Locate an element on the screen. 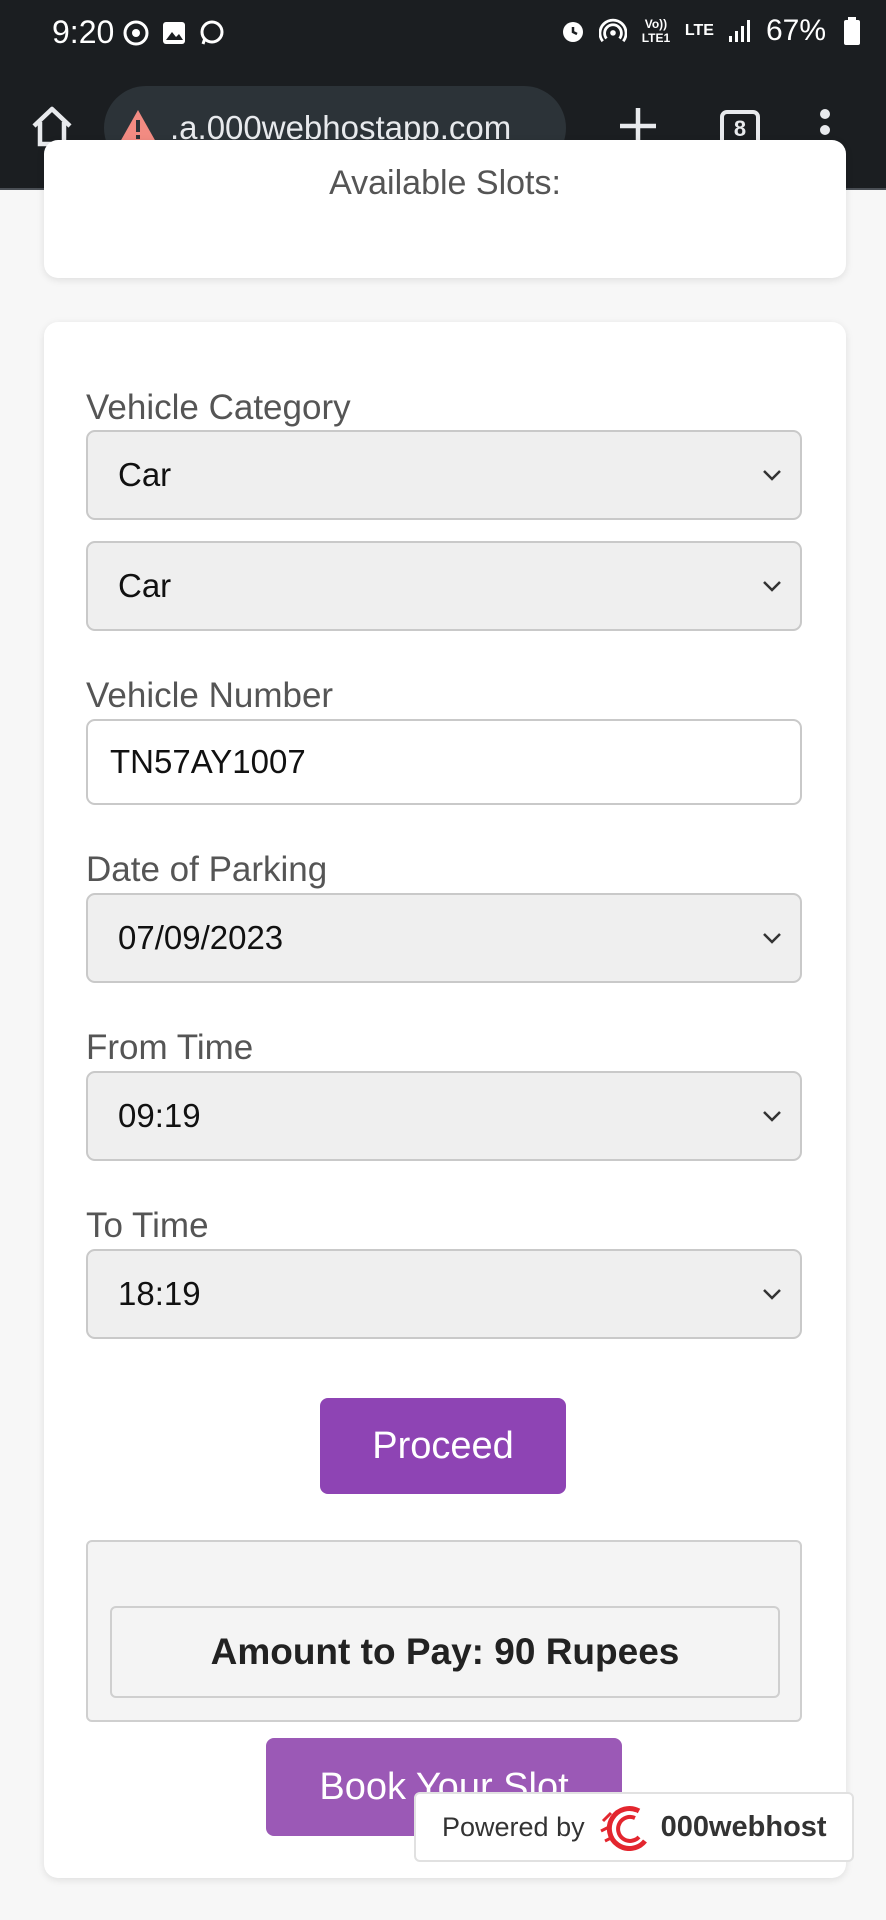  vehicle-category-select: Car is located at coordinates (444, 475).